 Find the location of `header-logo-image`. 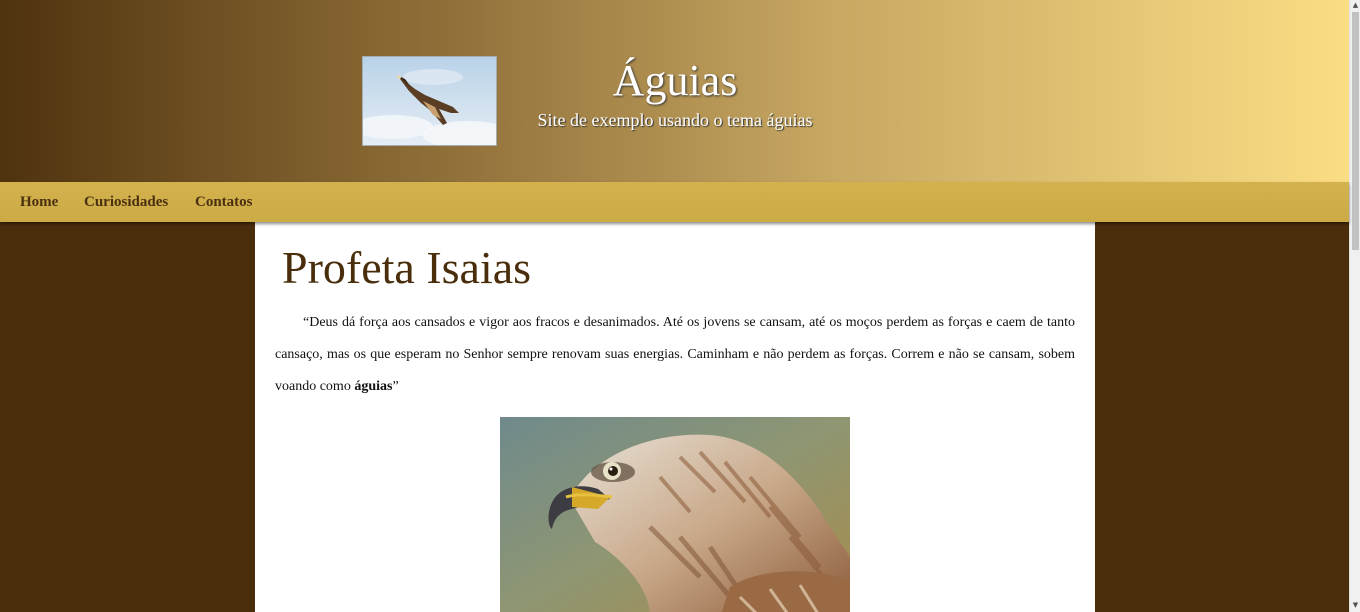

header-logo-image is located at coordinates (429, 101).